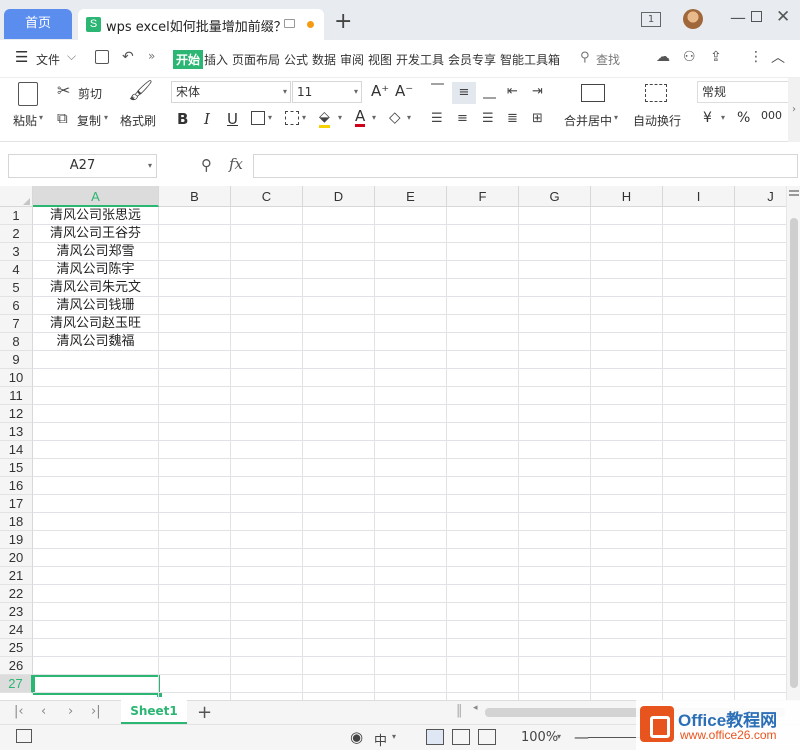 The image size is (800, 750). Describe the element at coordinates (207, 119) in the screenshot. I see `italic-button: I` at that location.